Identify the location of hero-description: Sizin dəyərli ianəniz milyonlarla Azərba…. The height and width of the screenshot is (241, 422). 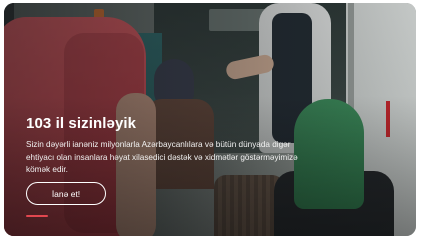
(162, 157).